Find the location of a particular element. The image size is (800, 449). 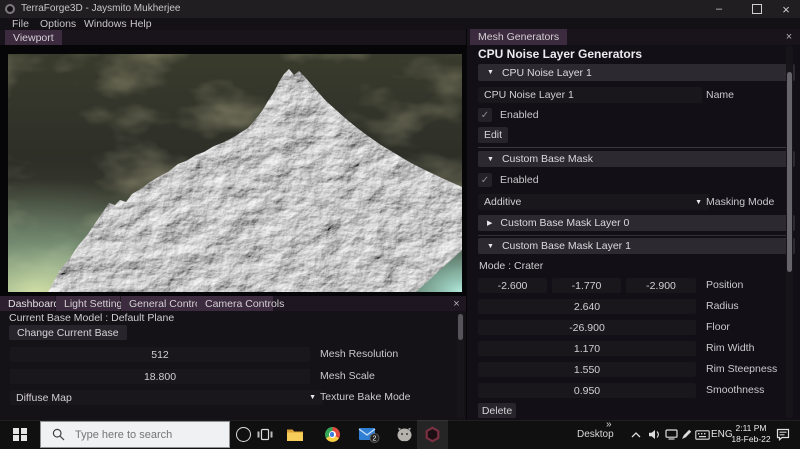

github-desktop-button is located at coordinates (404, 434).